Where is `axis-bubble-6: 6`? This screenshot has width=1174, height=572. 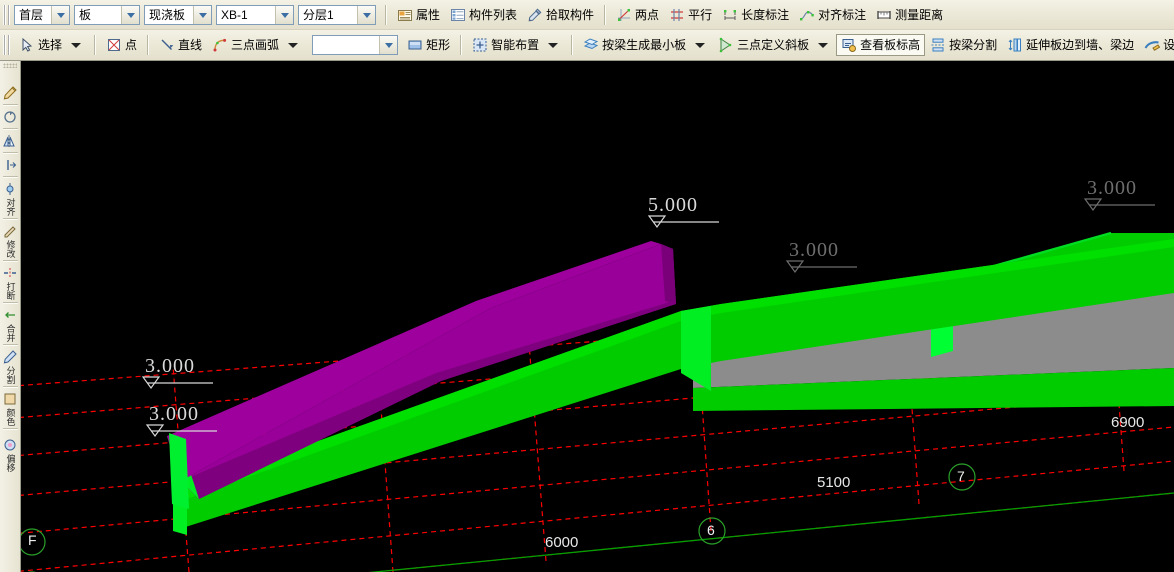 axis-bubble-6: 6 is located at coordinates (711, 530).